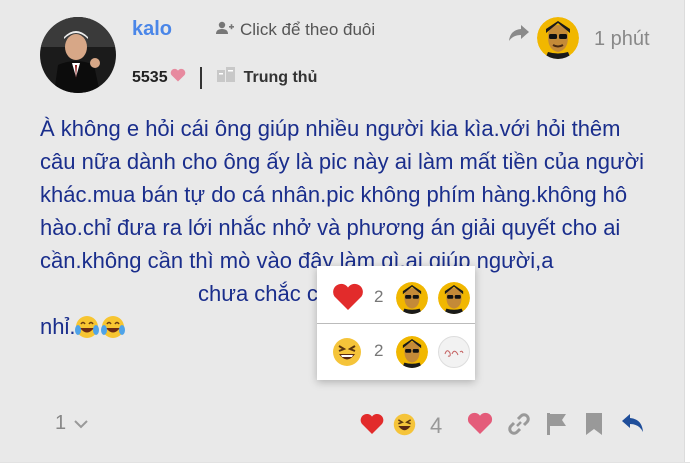 This screenshot has width=690, height=476. I want to click on badge-icon, so click(226, 77).